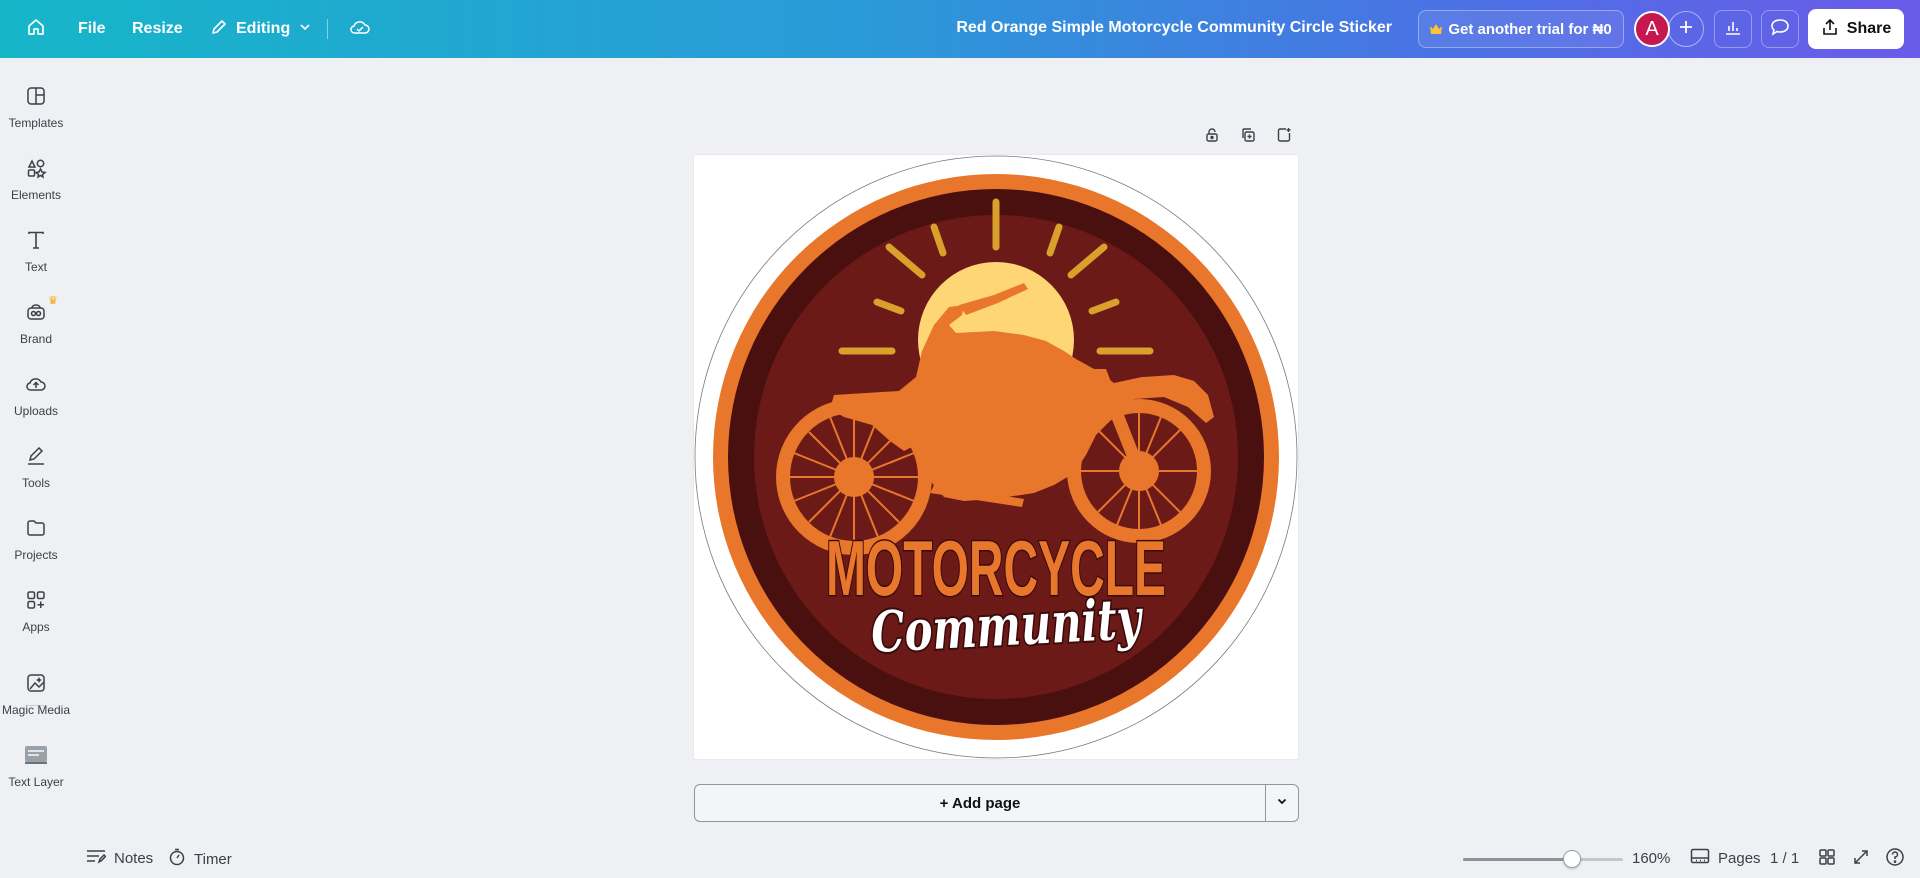 The height and width of the screenshot is (878, 1920). I want to click on duplicate-page-button, so click(1248, 137).